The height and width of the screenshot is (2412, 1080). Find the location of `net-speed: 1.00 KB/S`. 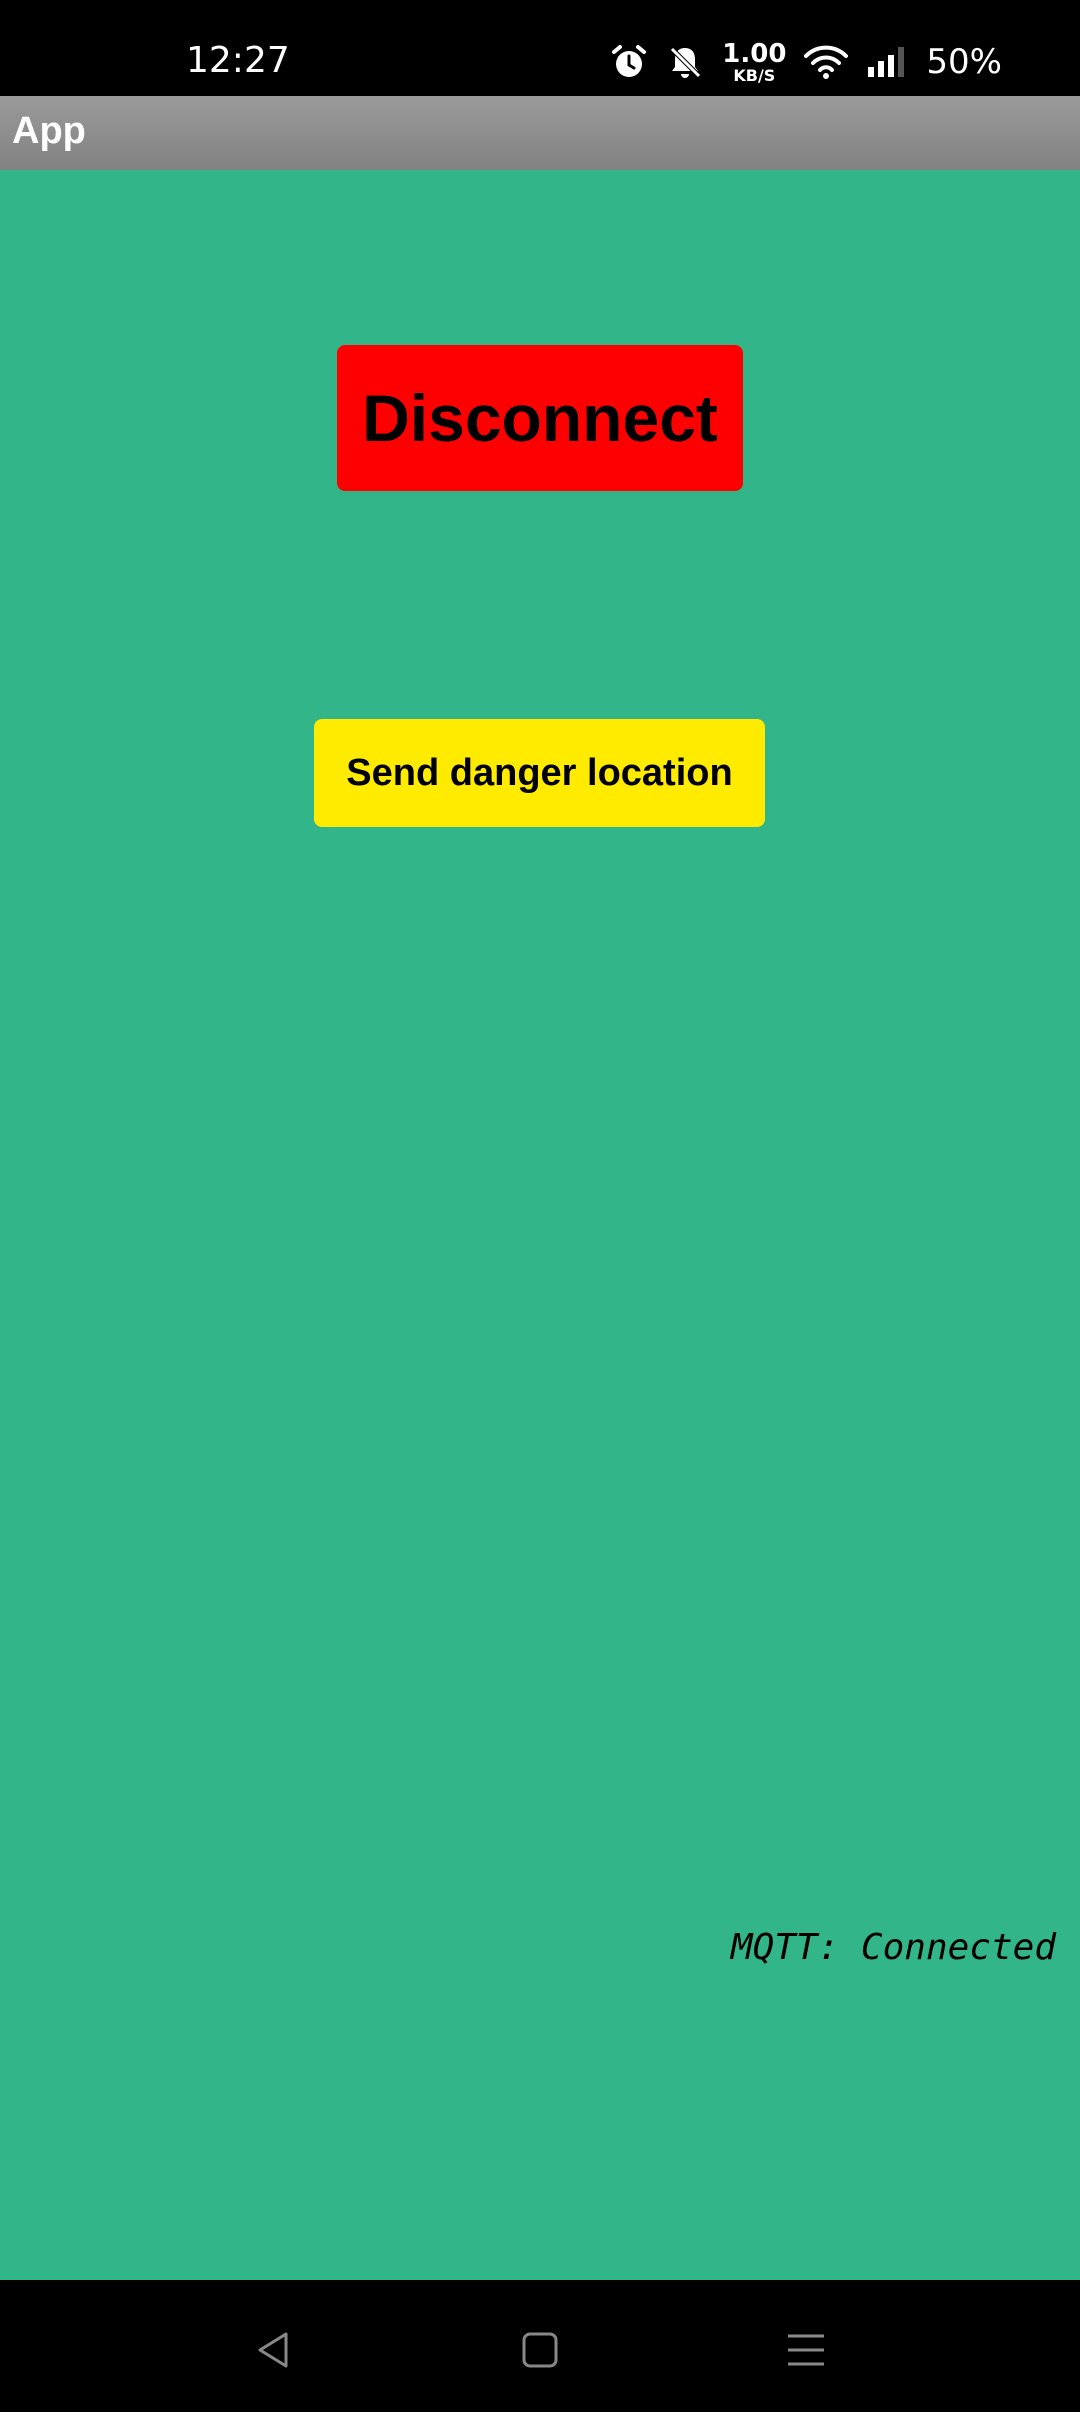

net-speed: 1.00 KB/S is located at coordinates (754, 62).